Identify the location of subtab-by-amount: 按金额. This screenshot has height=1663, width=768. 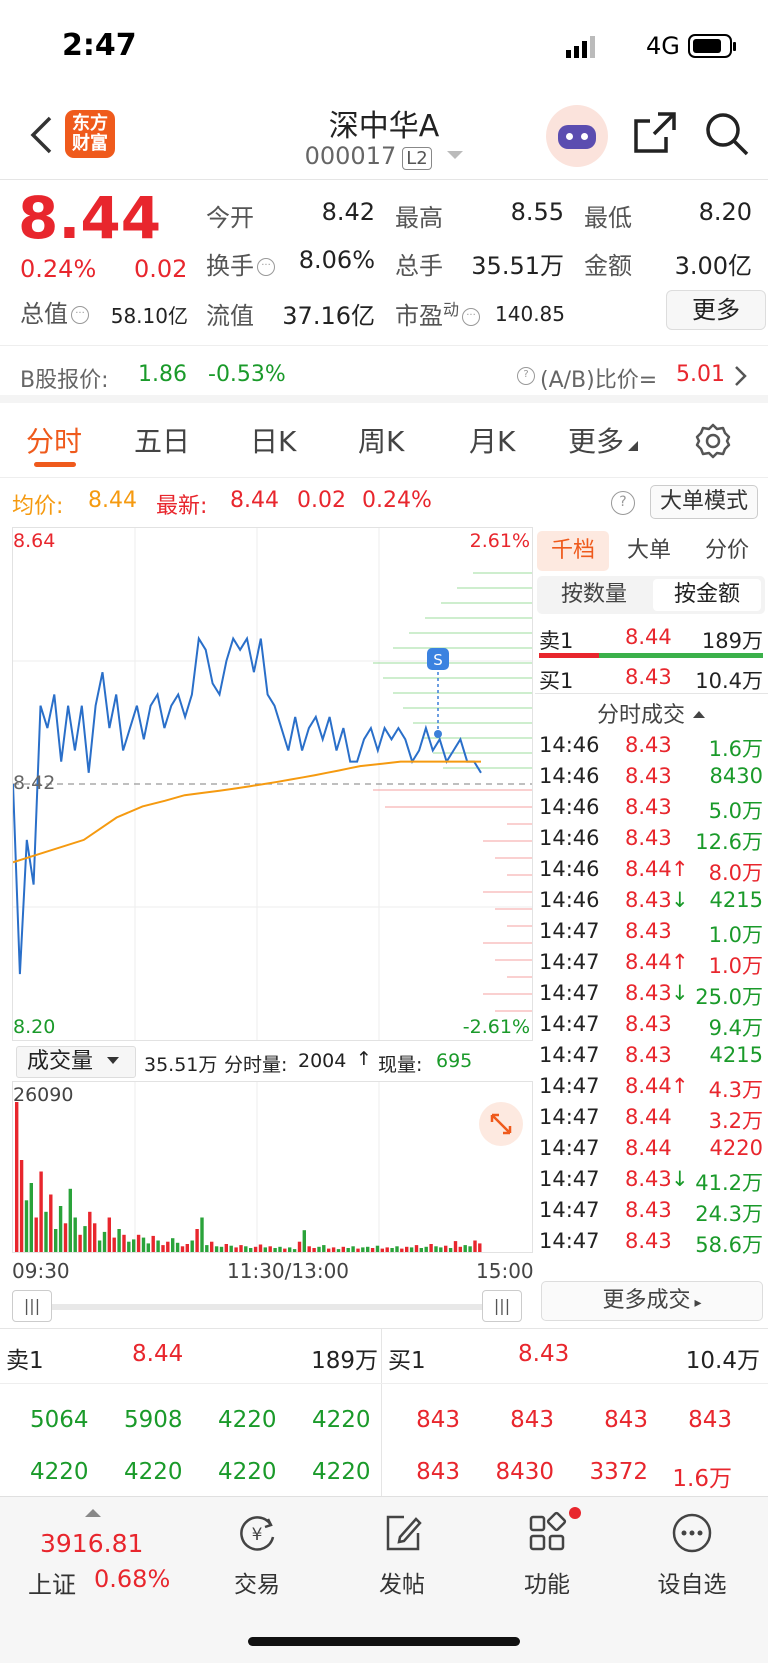
(707, 595).